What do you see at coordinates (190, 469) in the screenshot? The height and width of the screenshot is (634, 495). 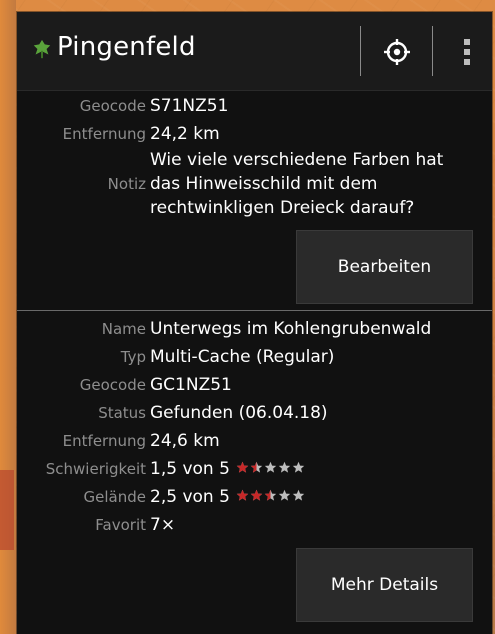 I see `difficulty-value: 1,5 von 5` at bounding box center [190, 469].